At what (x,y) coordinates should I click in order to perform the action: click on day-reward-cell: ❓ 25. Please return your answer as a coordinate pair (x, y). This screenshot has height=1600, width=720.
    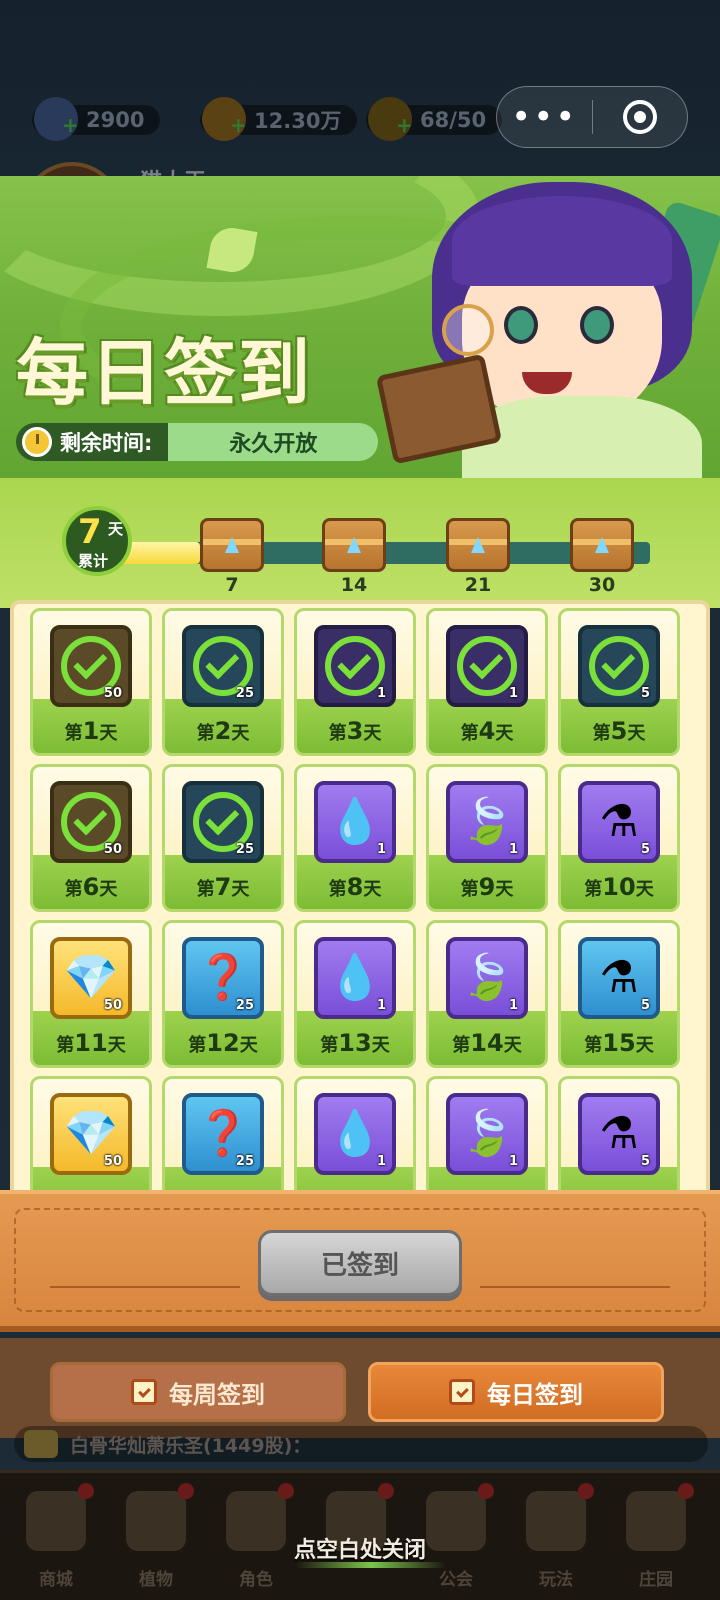
    Looking at the image, I should click on (223, 1136).